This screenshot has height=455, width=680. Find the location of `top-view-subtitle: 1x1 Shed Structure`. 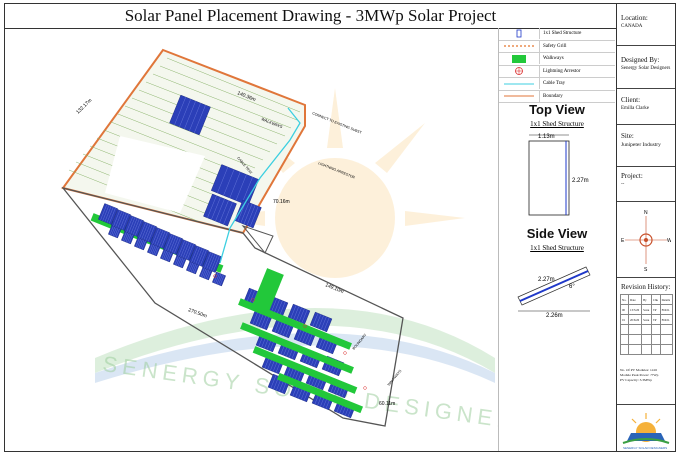

top-view-subtitle: 1x1 Shed Structure is located at coordinates (557, 124).